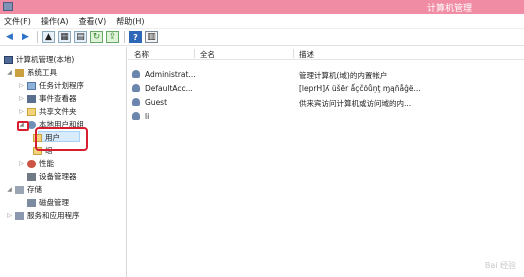 This screenshot has height=277, width=524. I want to click on tree-storage: ◢ 存储, so click(24, 189).